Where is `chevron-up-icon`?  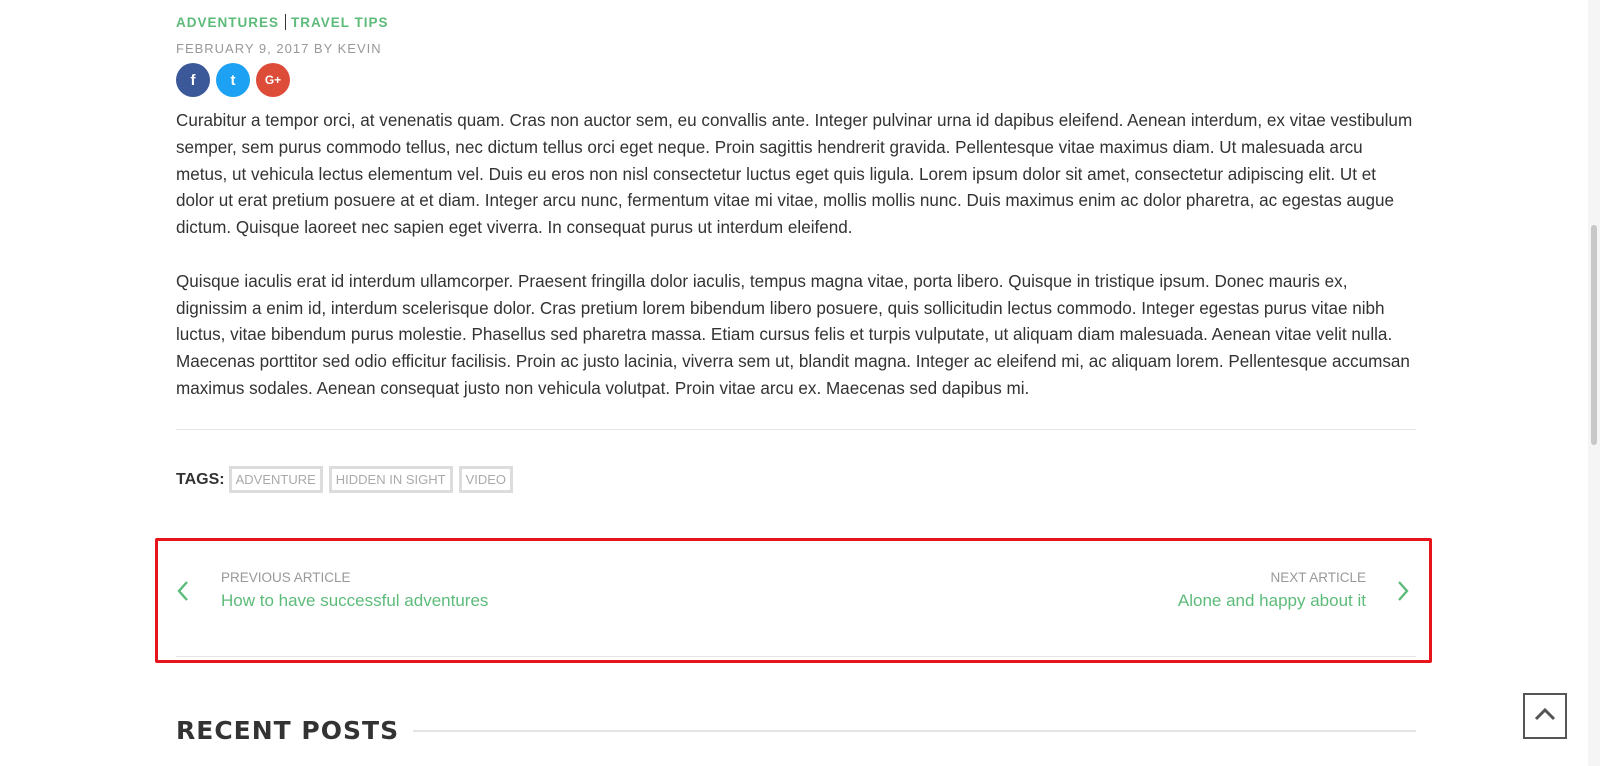
chevron-up-icon is located at coordinates (1545, 716).